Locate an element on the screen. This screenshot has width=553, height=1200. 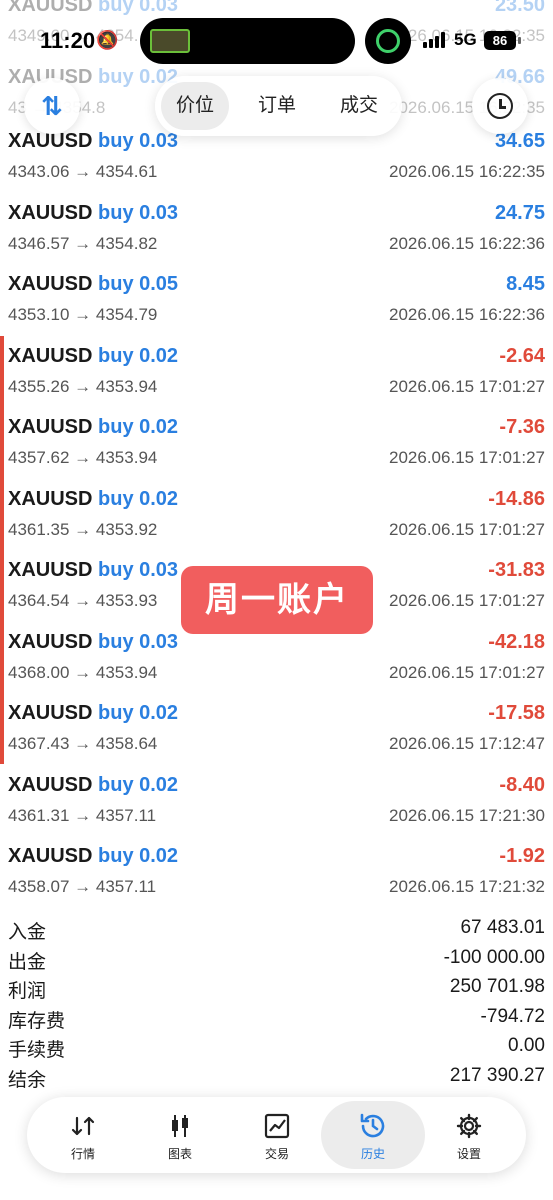
tab-settings: 设置 is located at coordinates (469, 1135).